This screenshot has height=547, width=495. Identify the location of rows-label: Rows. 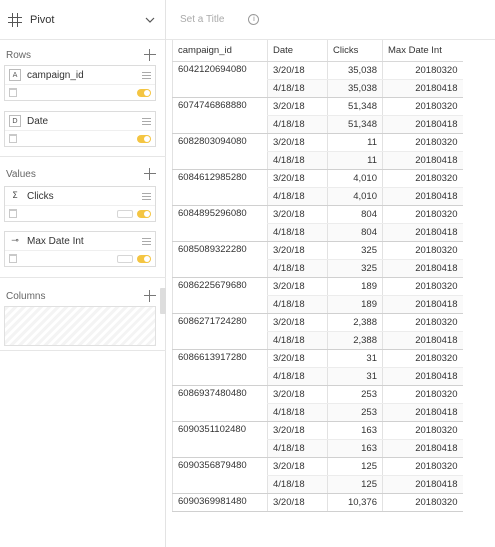
(19, 55).